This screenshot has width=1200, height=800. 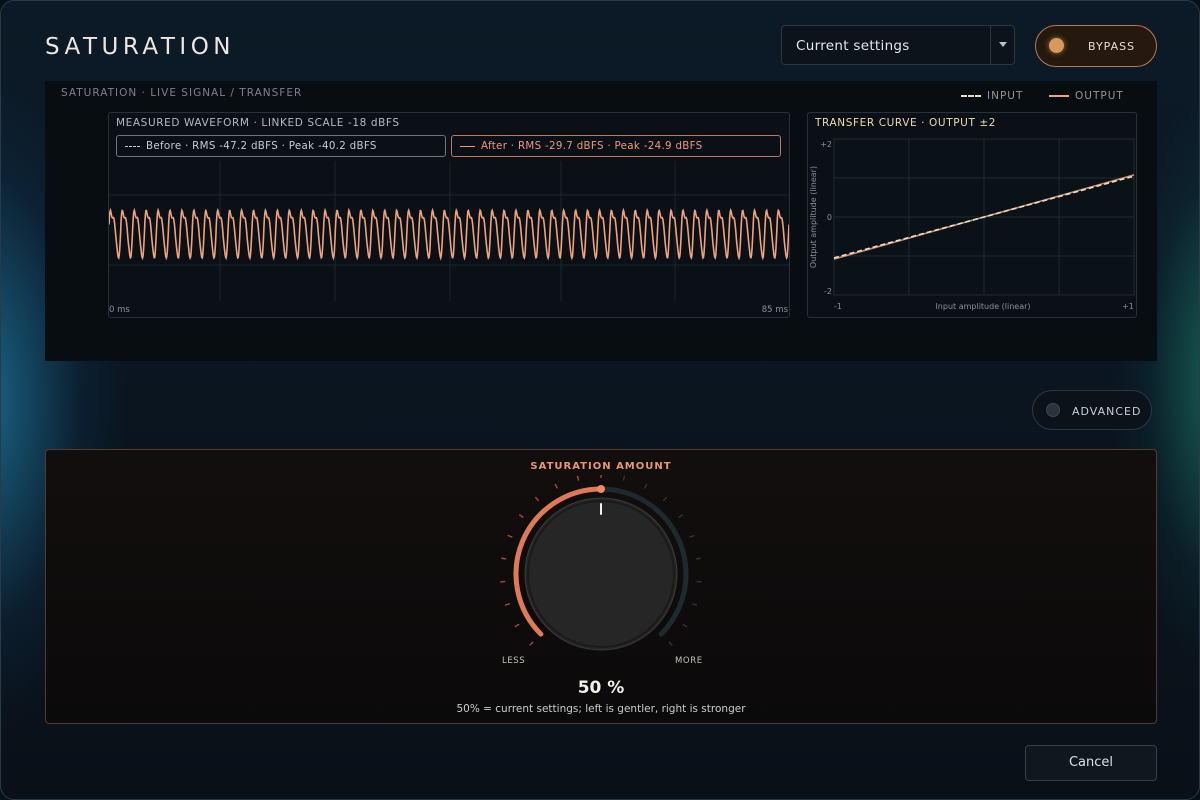 I want to click on transfer-x-axis-label: Input amplitude (linear), so click(x=982, y=306).